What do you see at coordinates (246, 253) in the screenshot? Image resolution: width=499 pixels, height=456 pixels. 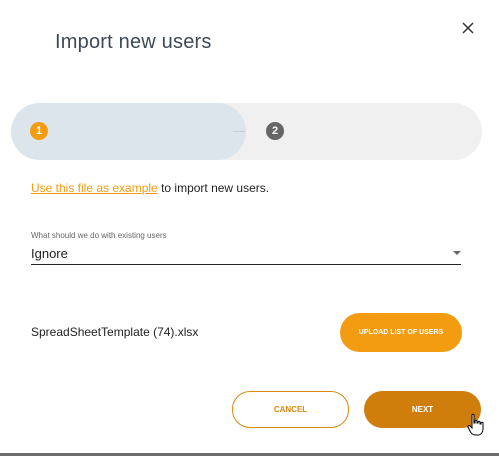 I see `existing-users-select: Ignore` at bounding box center [246, 253].